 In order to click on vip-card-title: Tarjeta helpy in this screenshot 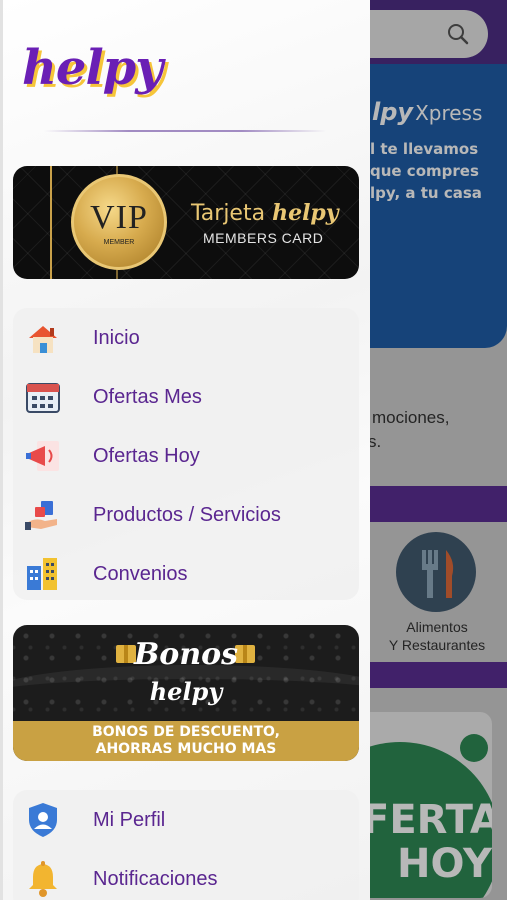, I will do `click(265, 213)`.